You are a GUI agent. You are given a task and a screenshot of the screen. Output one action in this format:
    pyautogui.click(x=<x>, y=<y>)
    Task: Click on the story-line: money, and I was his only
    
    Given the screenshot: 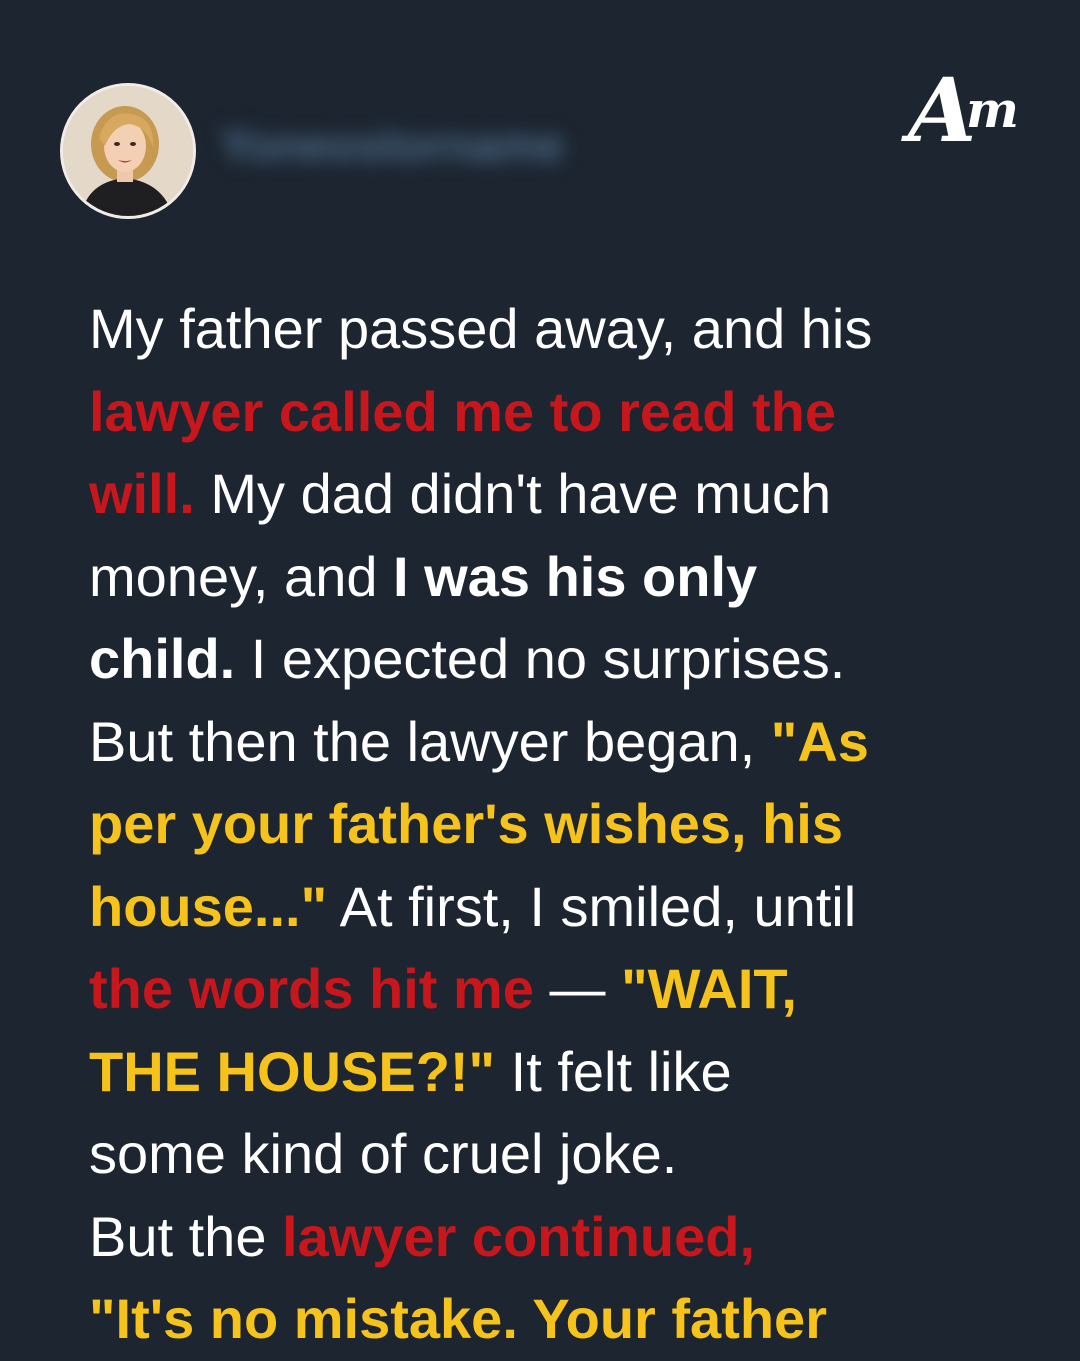 What is the action you would take?
    pyautogui.click(x=569, y=577)
    